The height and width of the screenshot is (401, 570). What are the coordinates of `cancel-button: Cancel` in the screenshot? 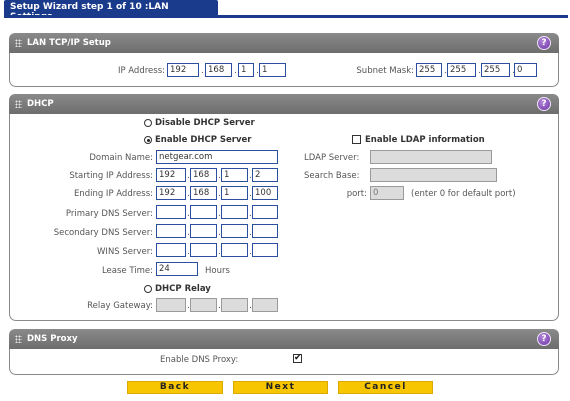 It's located at (385, 387).